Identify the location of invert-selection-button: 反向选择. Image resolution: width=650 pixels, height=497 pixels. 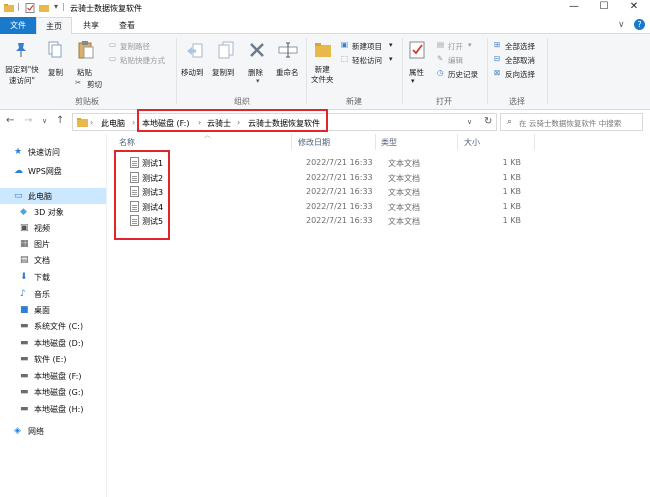
(520, 74).